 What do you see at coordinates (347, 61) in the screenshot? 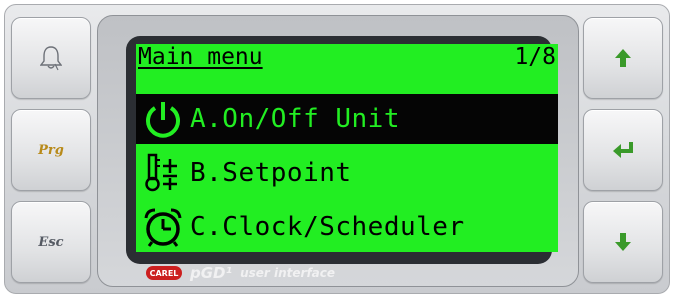
I see `menu-title-bar: Main menu 1/8` at bounding box center [347, 61].